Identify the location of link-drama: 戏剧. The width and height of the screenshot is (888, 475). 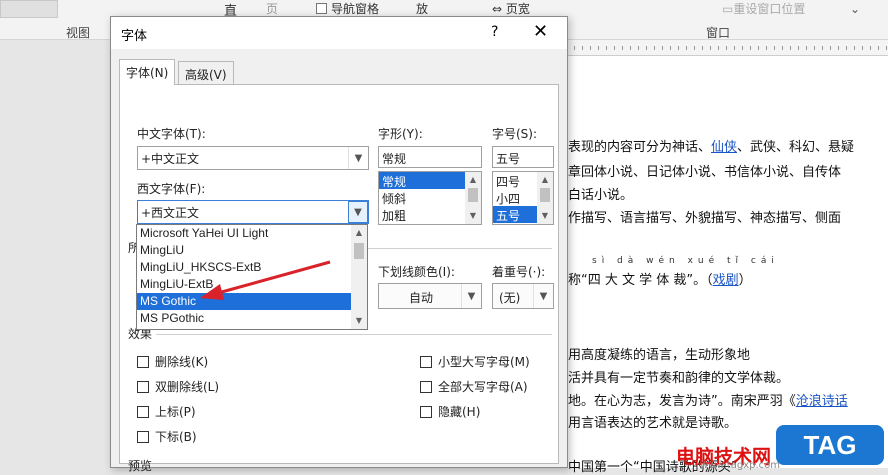
(726, 280).